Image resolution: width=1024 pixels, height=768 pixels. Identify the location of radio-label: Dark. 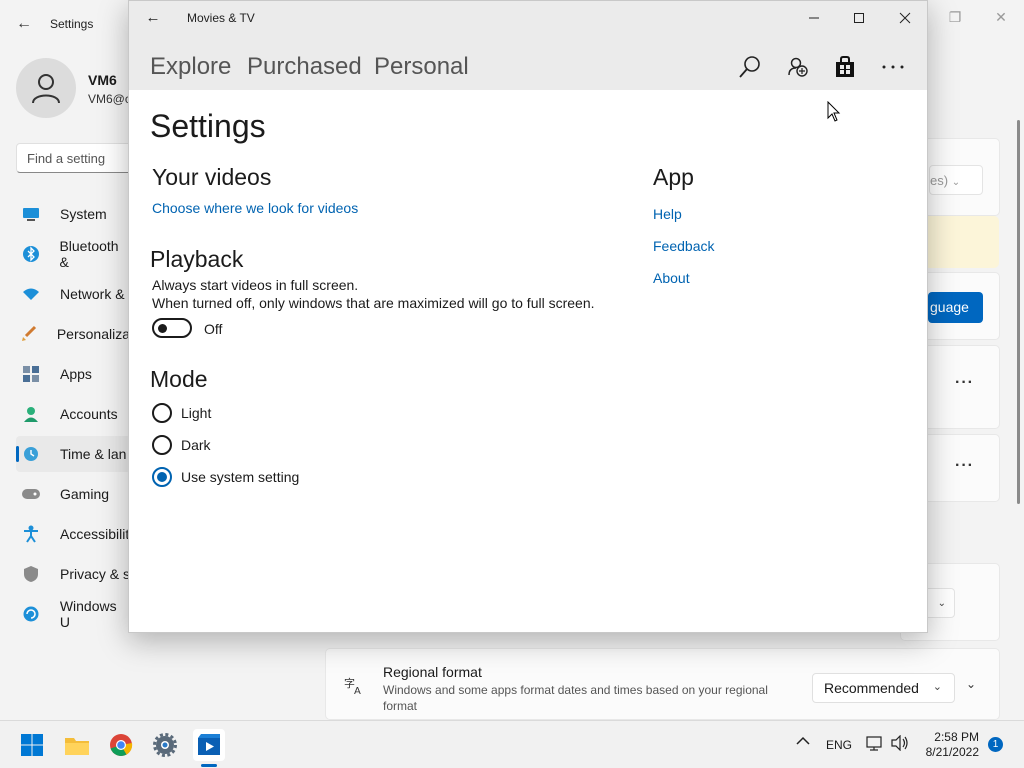
(196, 445).